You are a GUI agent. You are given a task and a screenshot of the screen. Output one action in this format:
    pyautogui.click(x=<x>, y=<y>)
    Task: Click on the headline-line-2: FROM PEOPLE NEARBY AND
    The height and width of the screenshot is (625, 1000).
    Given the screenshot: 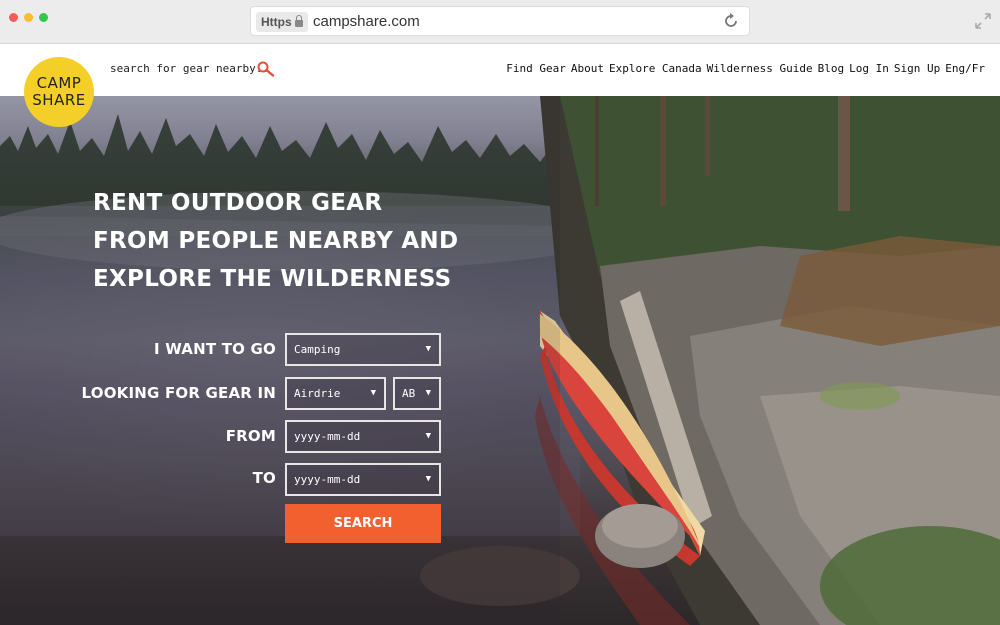 What is the action you would take?
    pyautogui.click(x=276, y=241)
    